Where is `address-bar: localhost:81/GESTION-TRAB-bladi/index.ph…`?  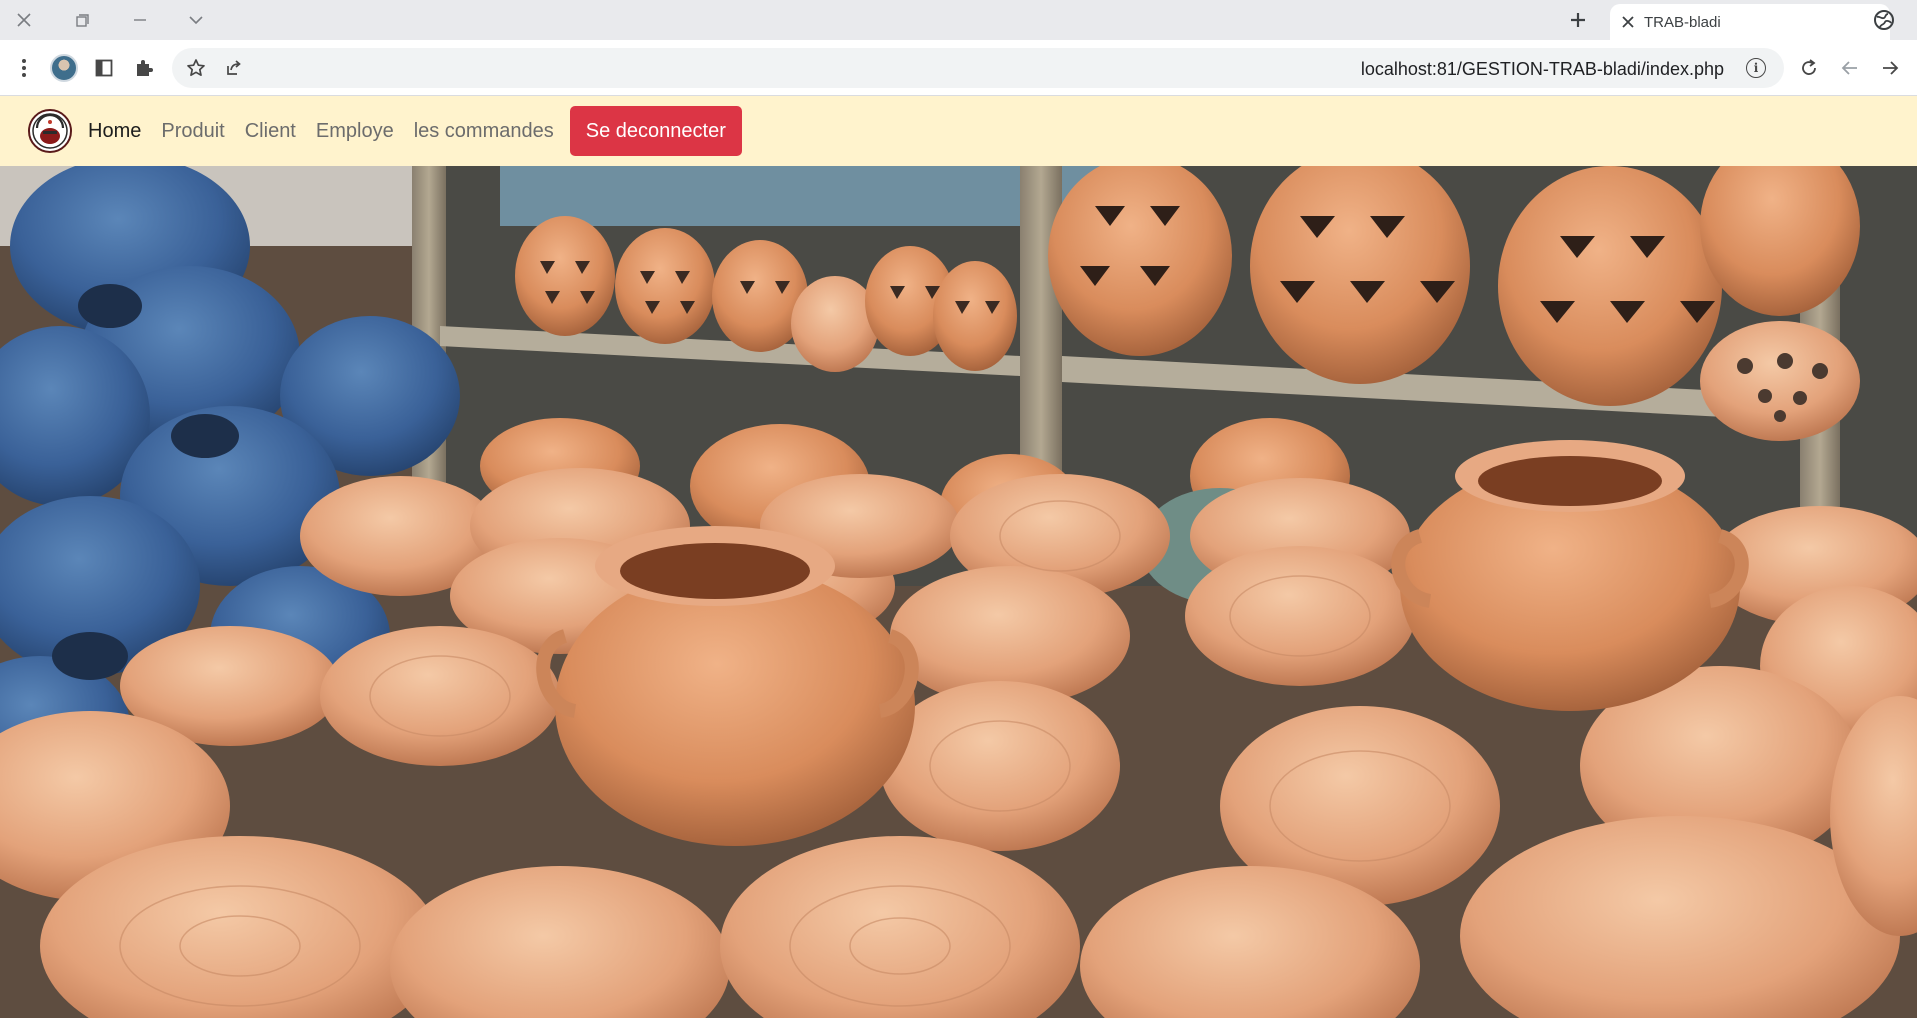
address-bar: localhost:81/GESTION-TRAB-bladi/index.ph… is located at coordinates (978, 68).